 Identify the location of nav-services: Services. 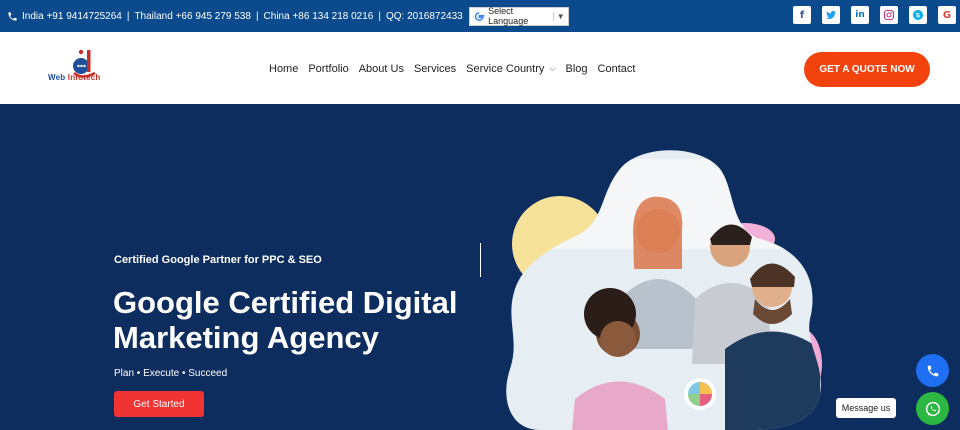
(435, 69).